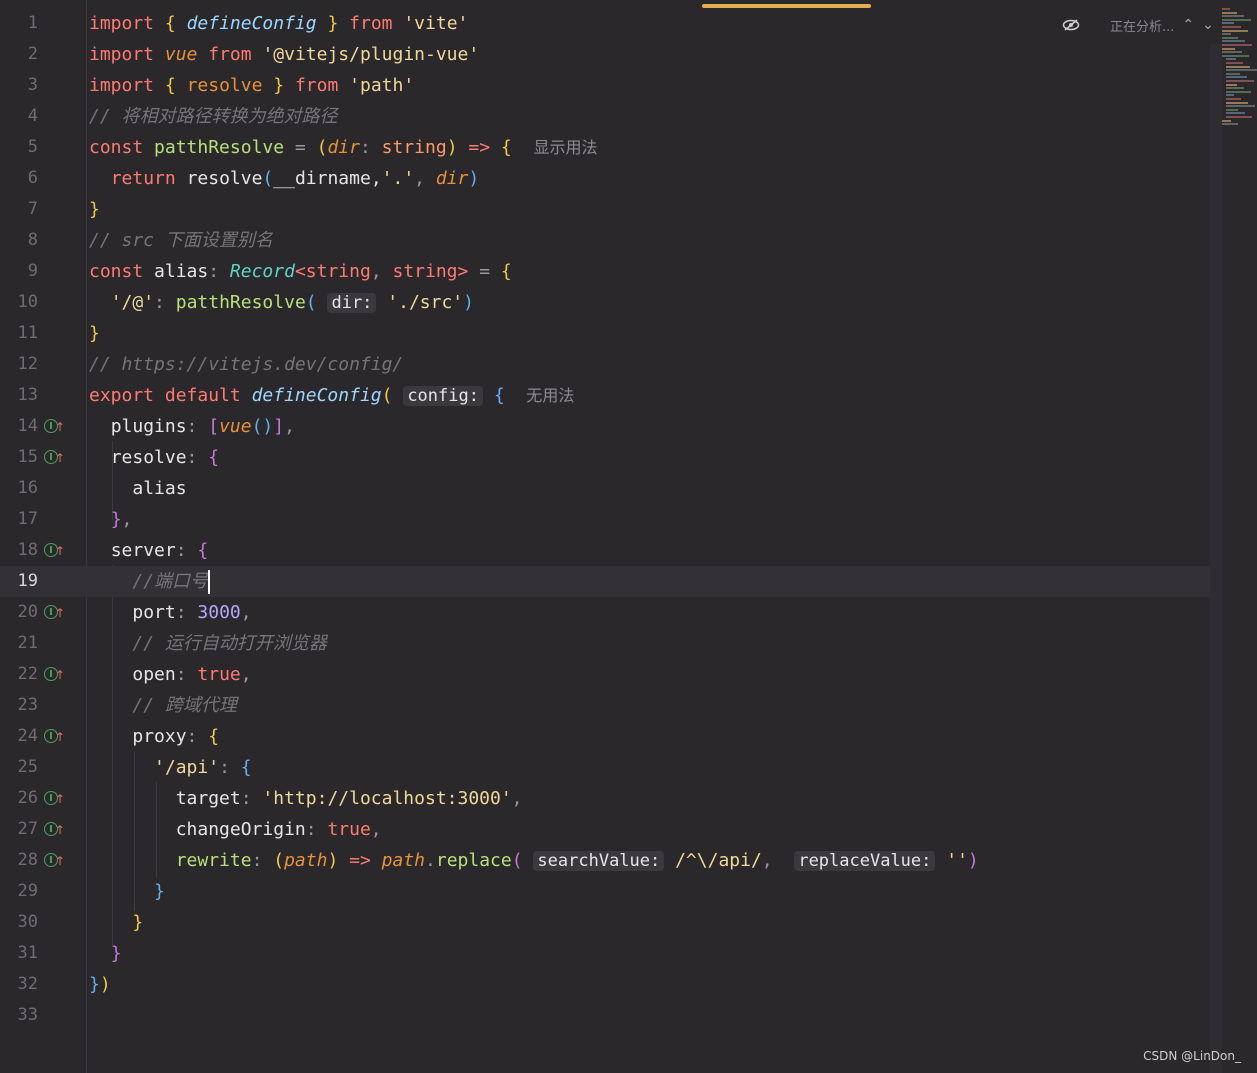  Describe the element at coordinates (19, 705) in the screenshot. I see `line-number: 23` at that location.